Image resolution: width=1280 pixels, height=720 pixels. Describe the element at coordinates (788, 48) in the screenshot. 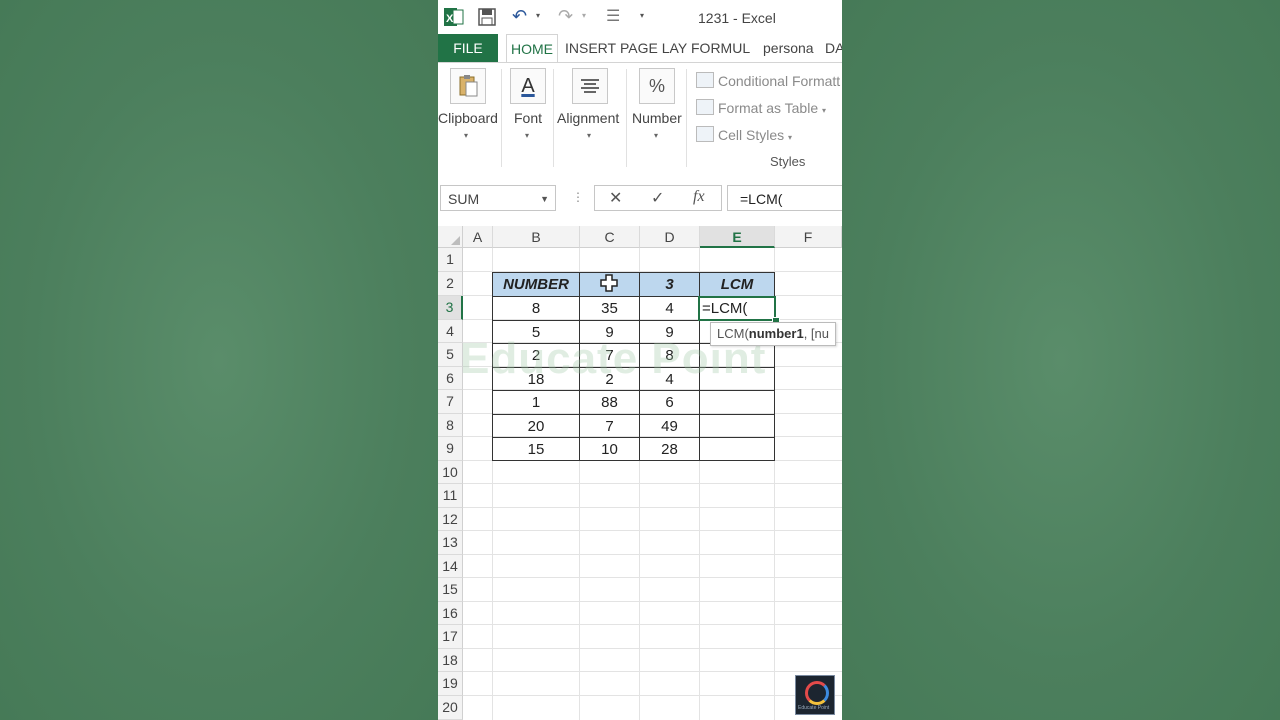

I see `tab-personal: persona` at that location.